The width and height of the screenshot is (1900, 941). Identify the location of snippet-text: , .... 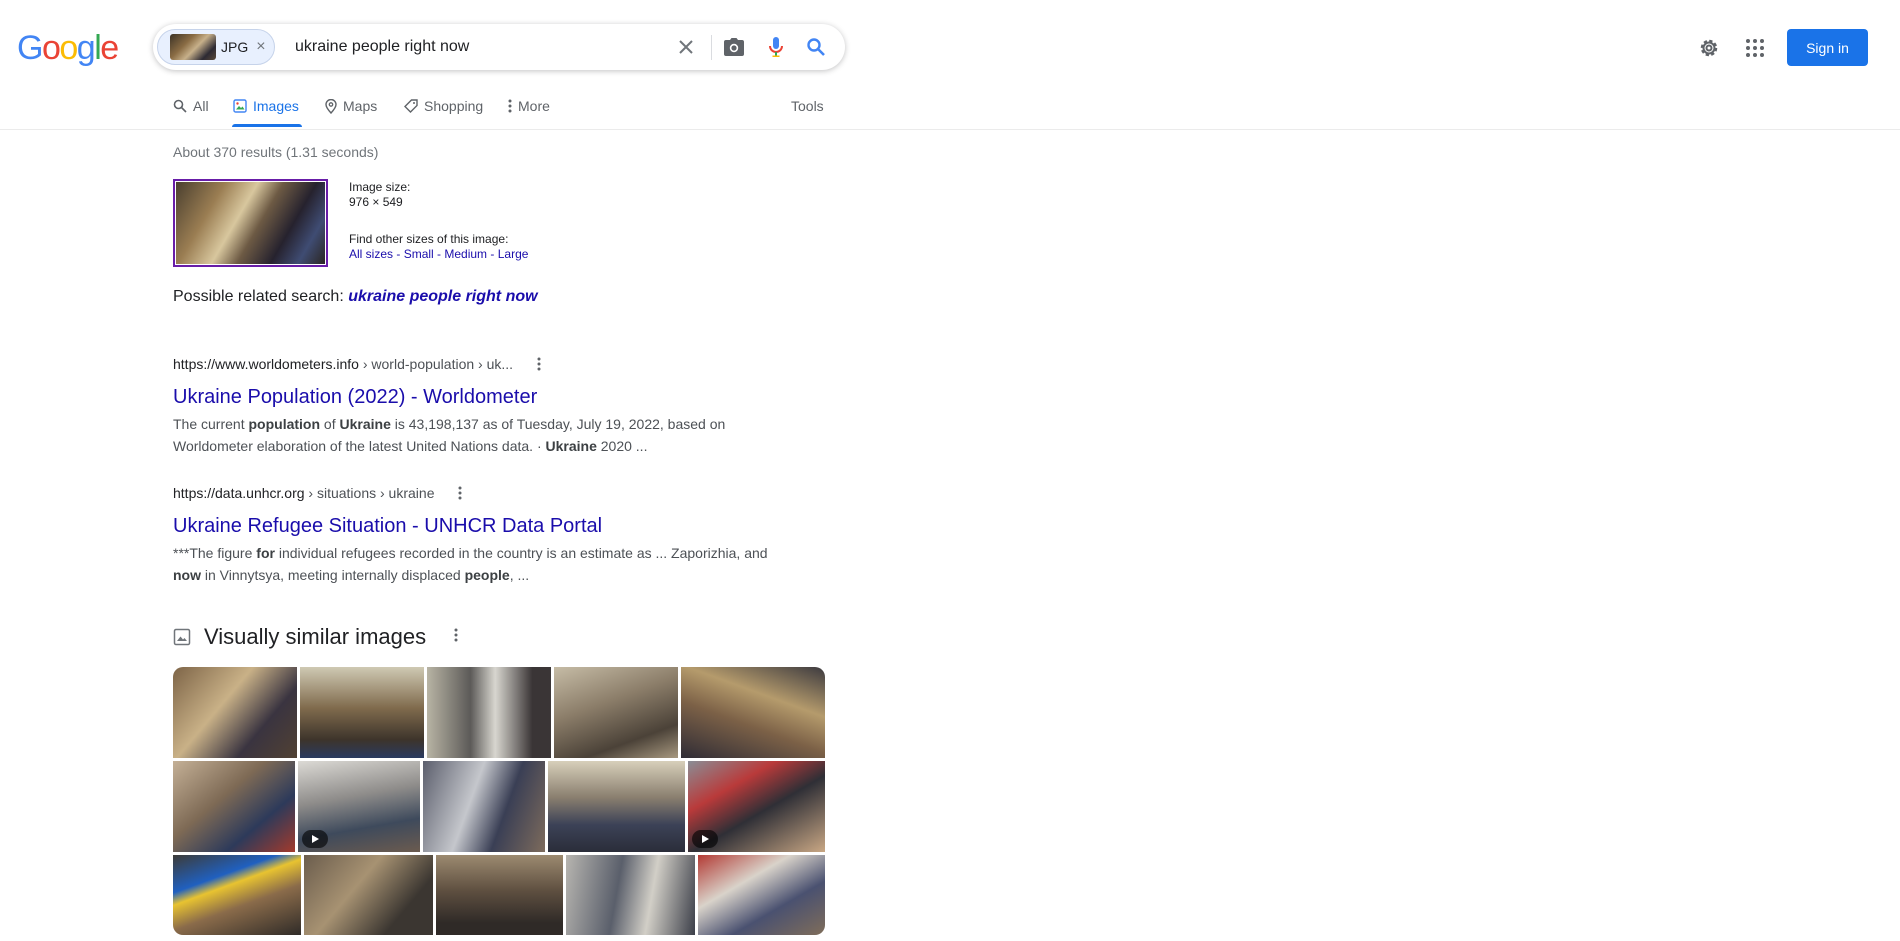
(519, 575).